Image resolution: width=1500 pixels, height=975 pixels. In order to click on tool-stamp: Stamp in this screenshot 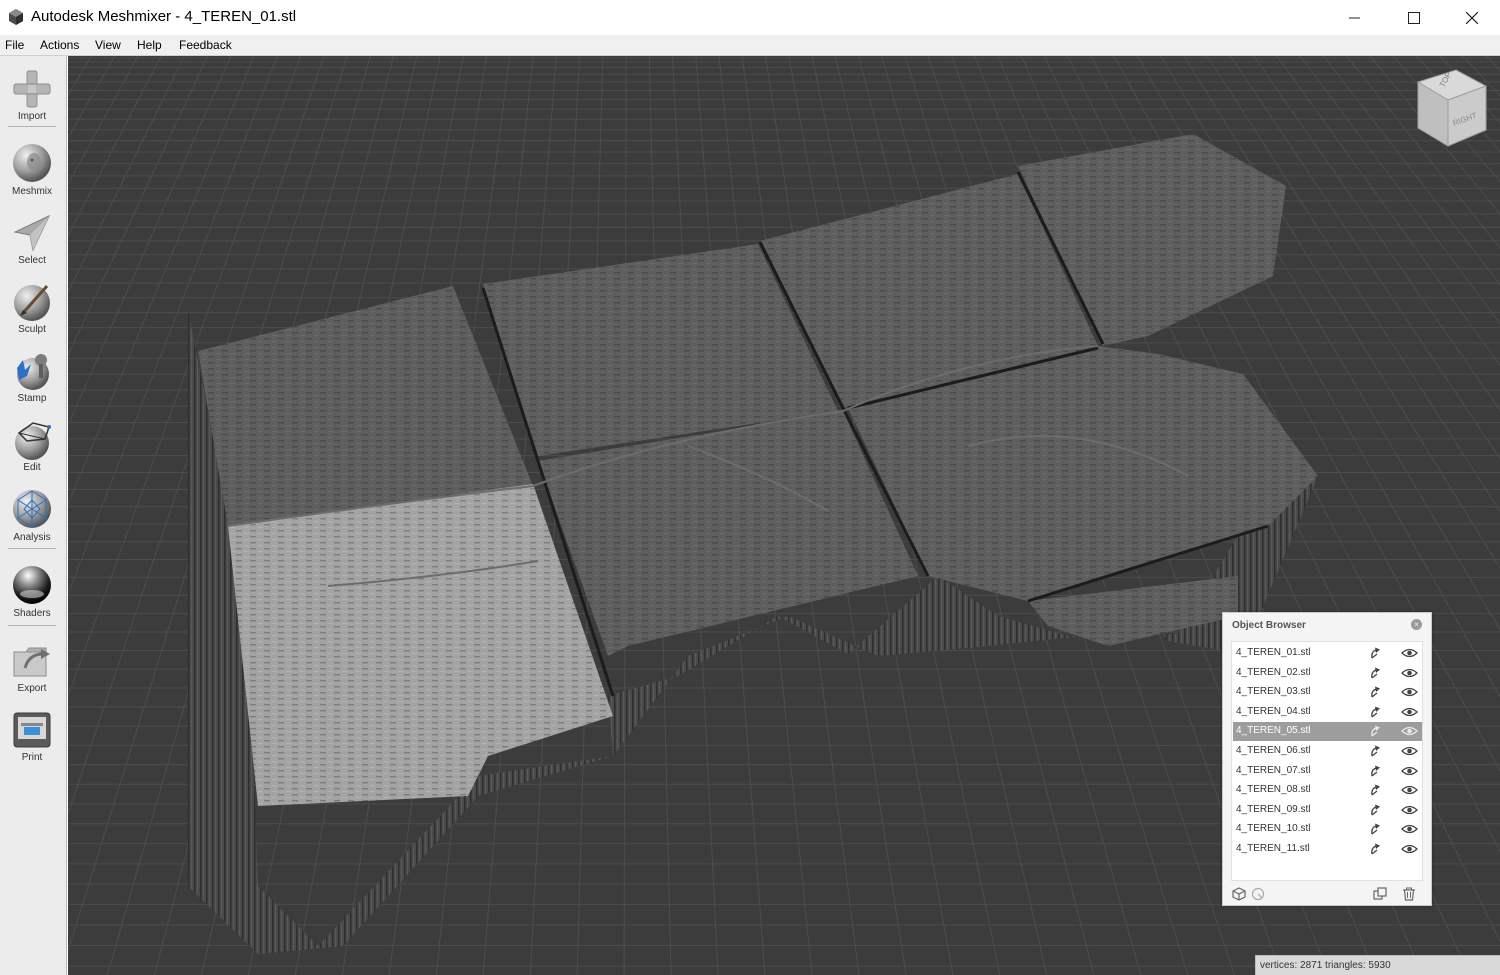, I will do `click(32, 377)`.